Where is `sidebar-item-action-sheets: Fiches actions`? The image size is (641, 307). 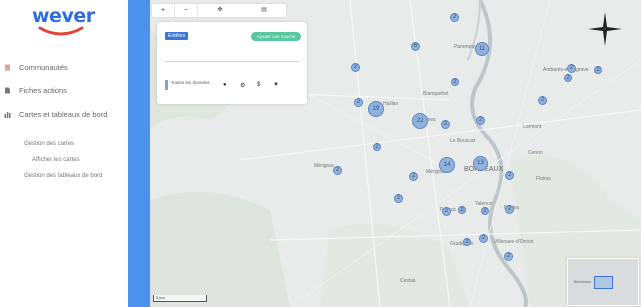
sidebar-item-action-sheets: Fiches actions is located at coordinates (63, 90).